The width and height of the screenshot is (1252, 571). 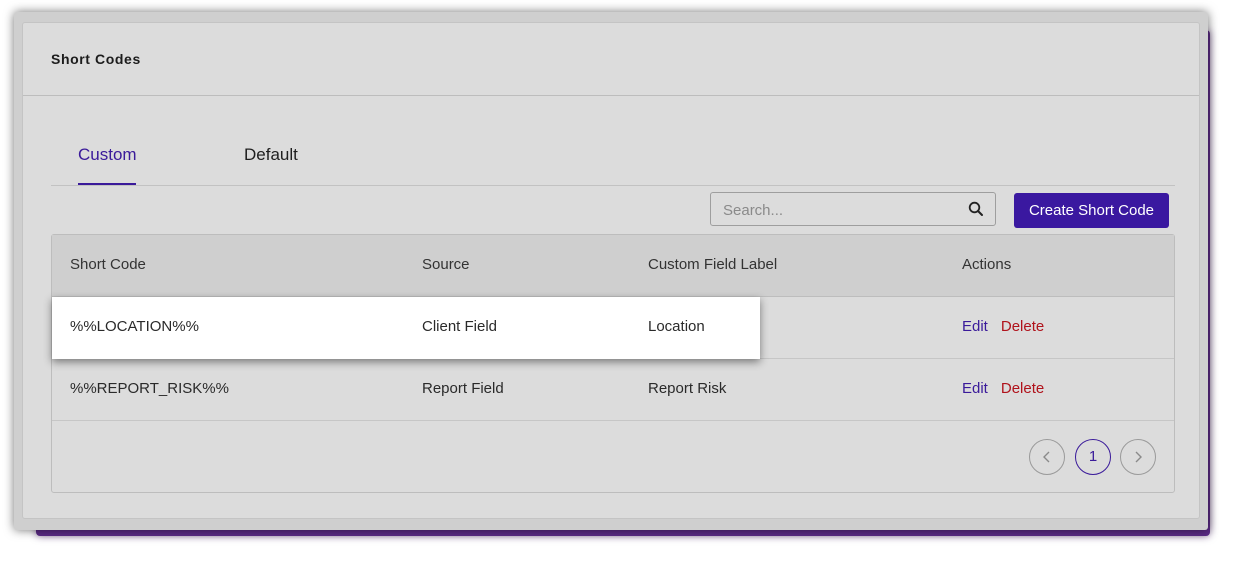 I want to click on column-header-actions: Actions, so click(x=987, y=264).